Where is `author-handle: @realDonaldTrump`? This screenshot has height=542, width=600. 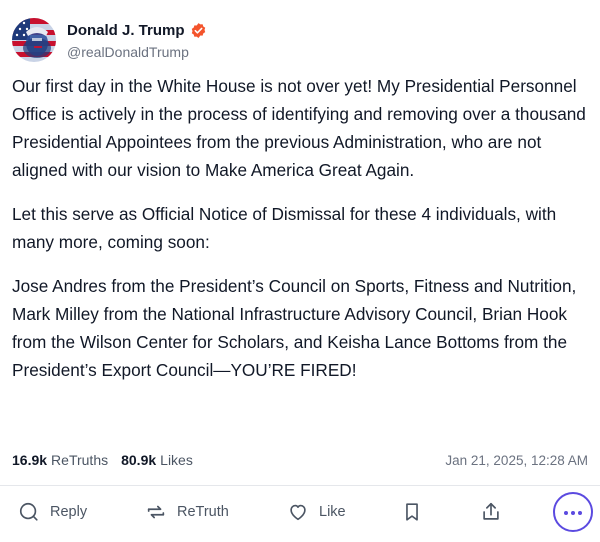 author-handle: @realDonaldTrump is located at coordinates (137, 52).